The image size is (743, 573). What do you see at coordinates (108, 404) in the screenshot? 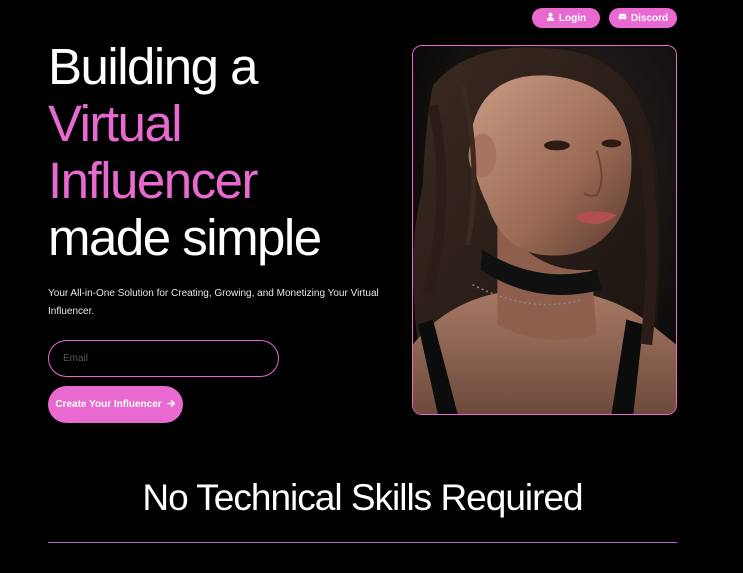
I see `cta-label: Create Your Influencer` at bounding box center [108, 404].